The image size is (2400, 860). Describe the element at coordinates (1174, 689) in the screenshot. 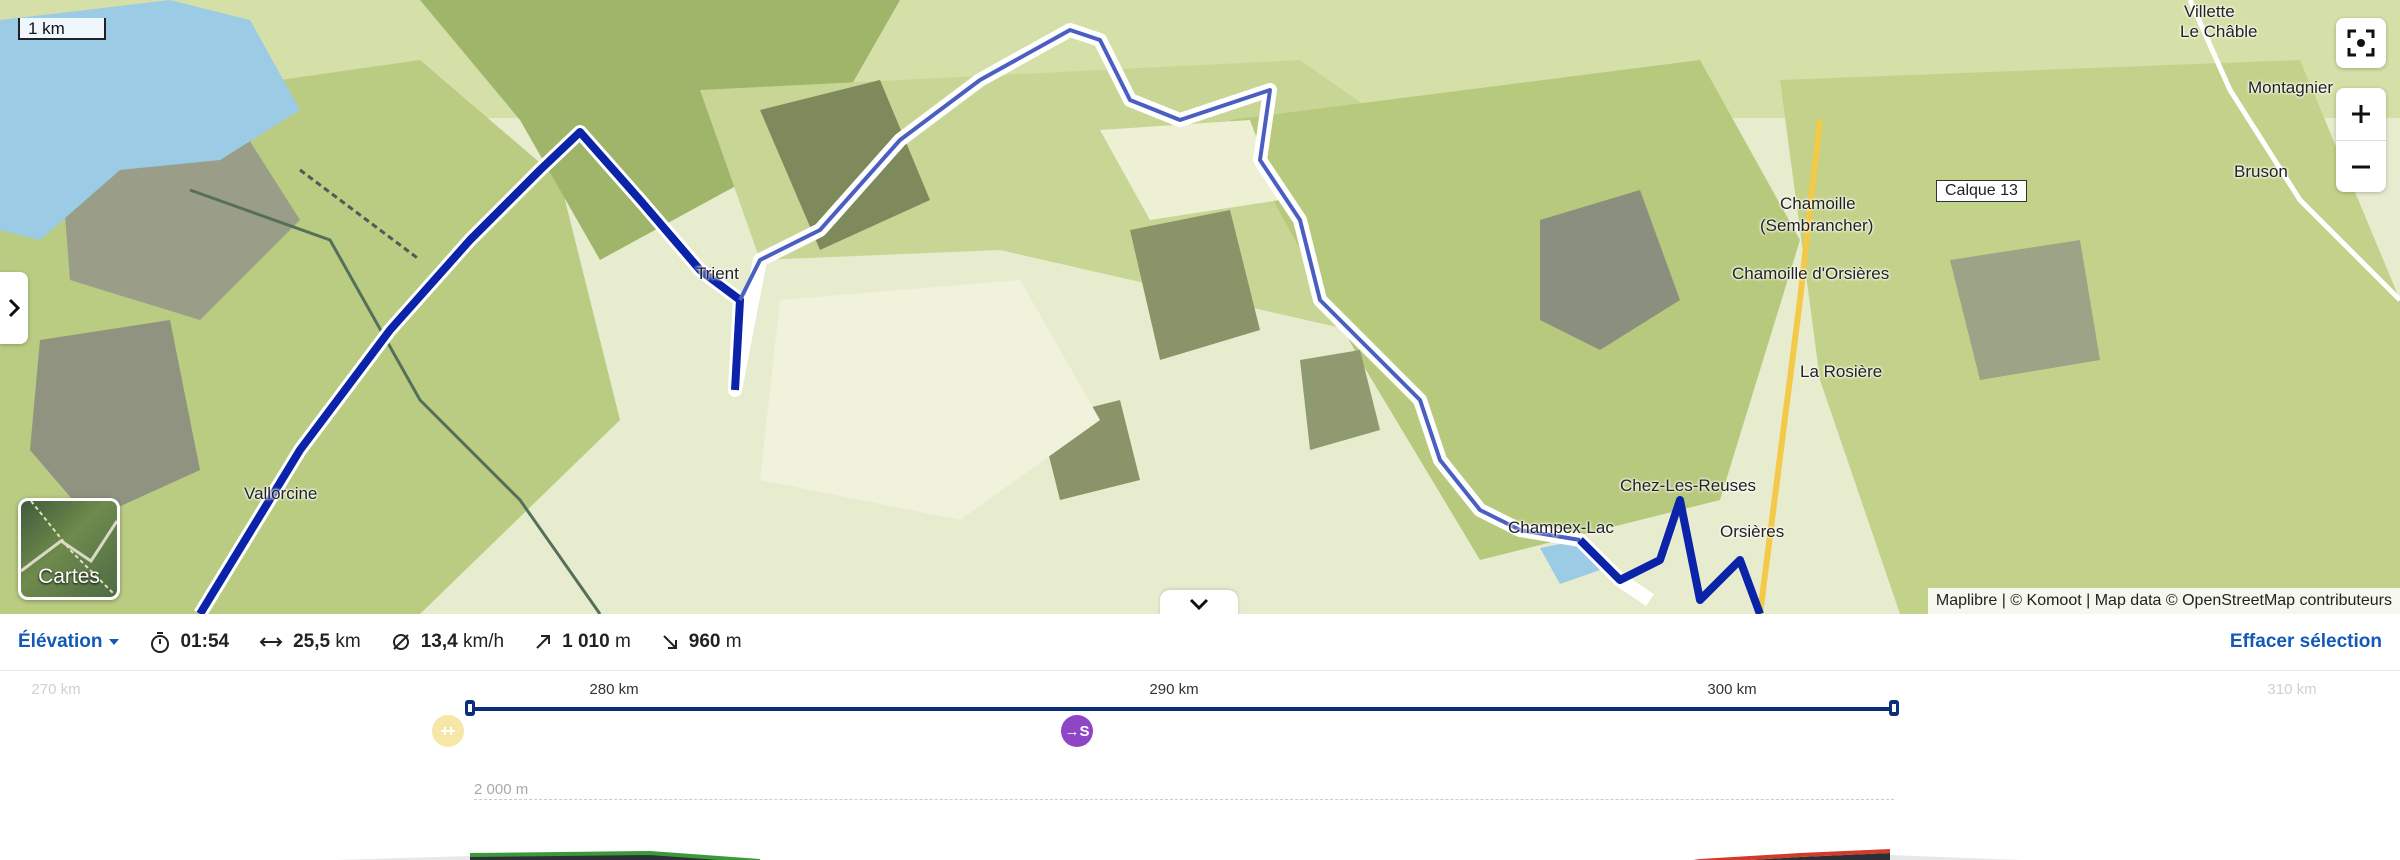

I see `km-tick: 290 km` at that location.